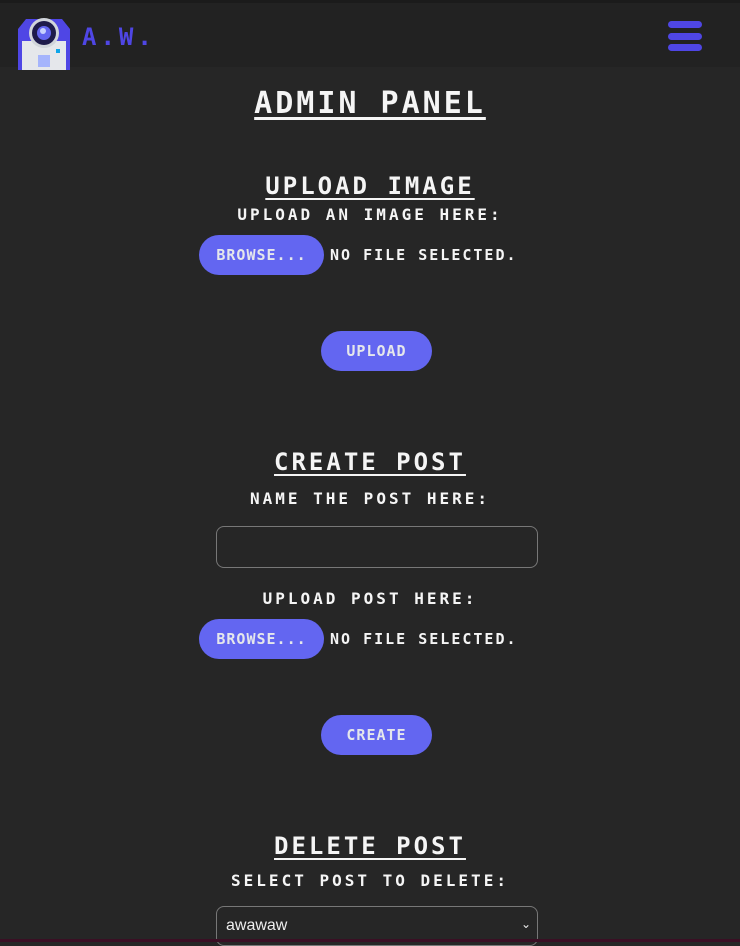 Image resolution: width=740 pixels, height=946 pixels. Describe the element at coordinates (370, 462) in the screenshot. I see `create-post-heading: CREATE POST` at that location.